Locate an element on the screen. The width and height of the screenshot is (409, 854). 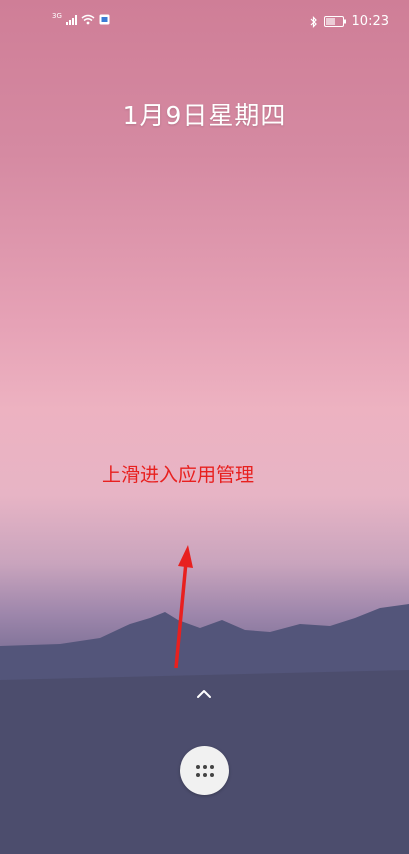
notification-icon is located at coordinates (104, 19).